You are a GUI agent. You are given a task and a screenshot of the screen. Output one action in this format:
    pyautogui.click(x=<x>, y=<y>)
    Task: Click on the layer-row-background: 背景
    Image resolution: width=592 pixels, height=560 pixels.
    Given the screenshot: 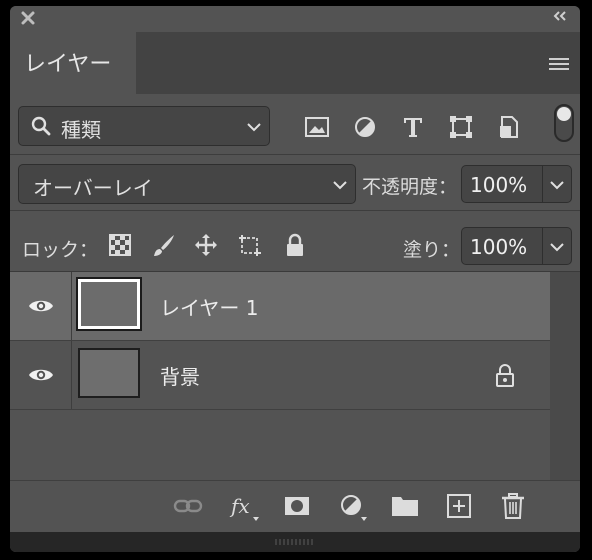 What is the action you would take?
    pyautogui.click(x=280, y=375)
    